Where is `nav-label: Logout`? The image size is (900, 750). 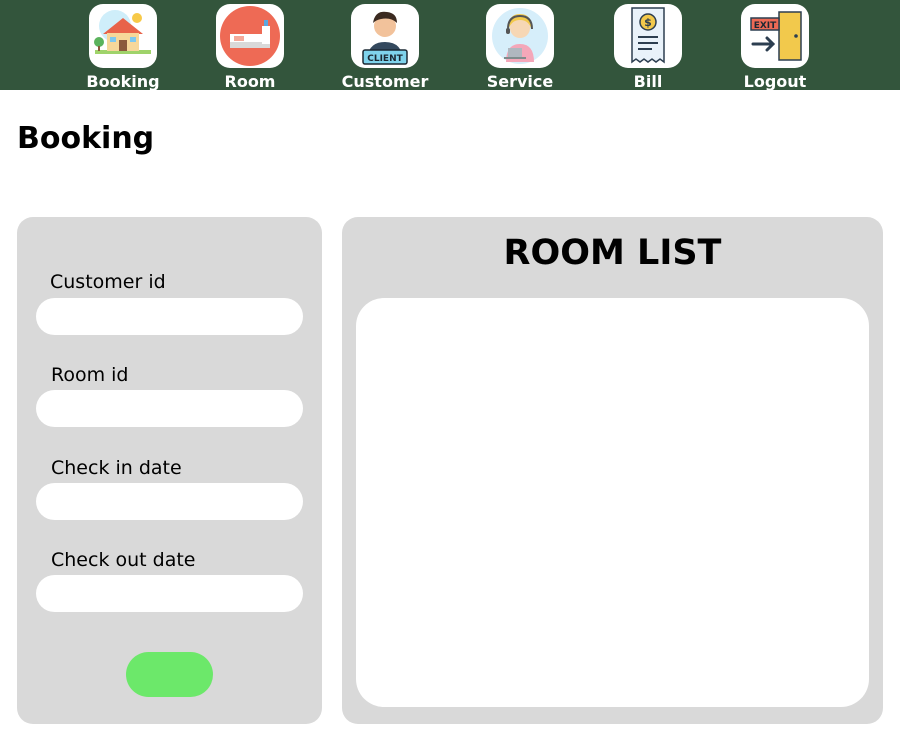
nav-label: Logout is located at coordinates (775, 81).